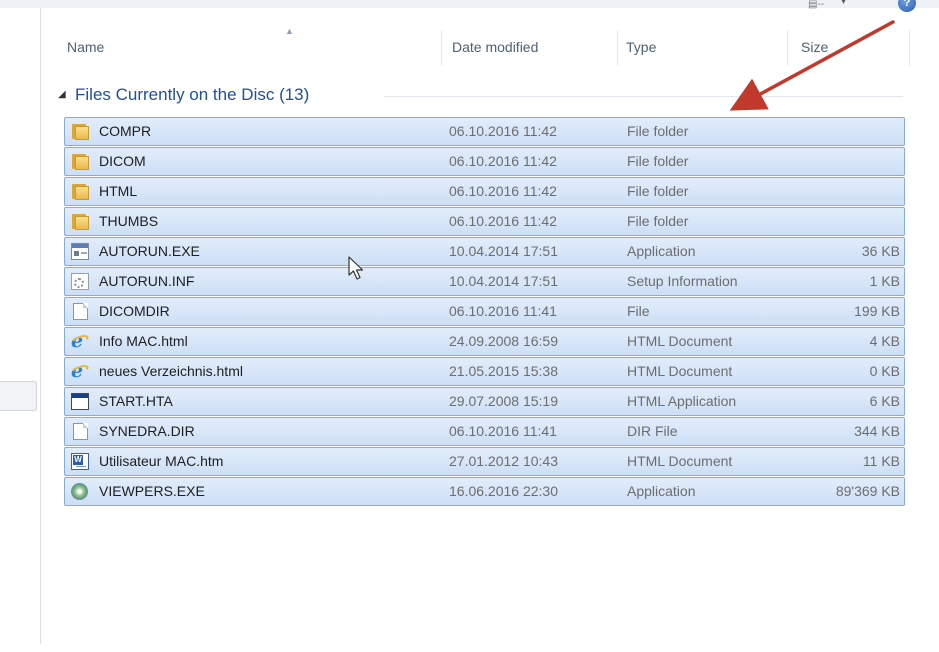 This screenshot has width=939, height=652. Describe the element at coordinates (814, 47) in the screenshot. I see `column-header-size: Size` at that location.